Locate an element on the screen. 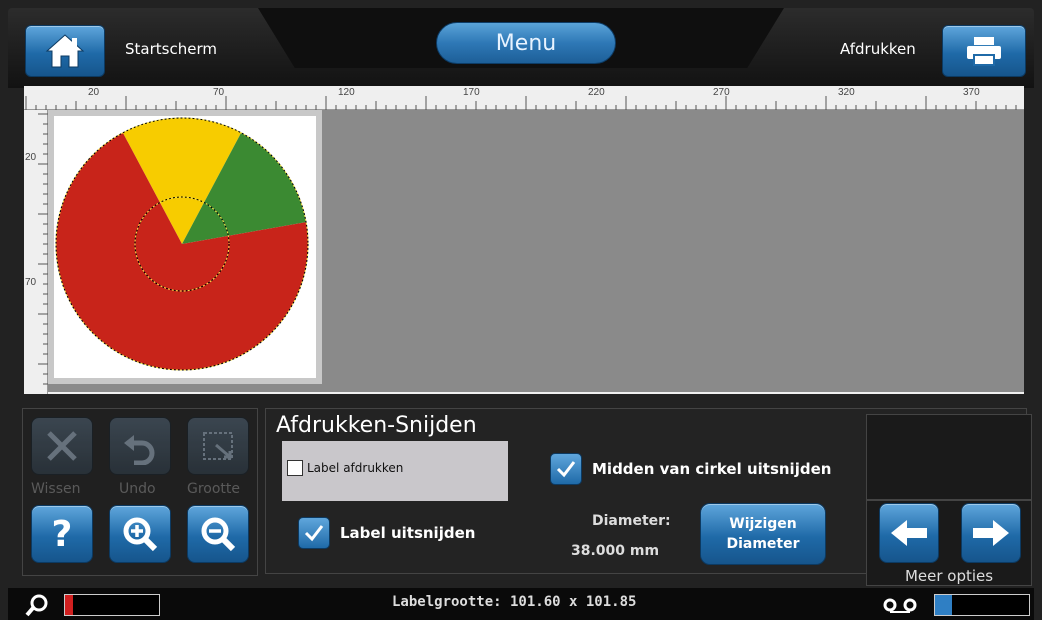 Image resolution: width=1042 pixels, height=620 pixels. tools-panel: Wissen Undo Grootte ? is located at coordinates (140, 492).